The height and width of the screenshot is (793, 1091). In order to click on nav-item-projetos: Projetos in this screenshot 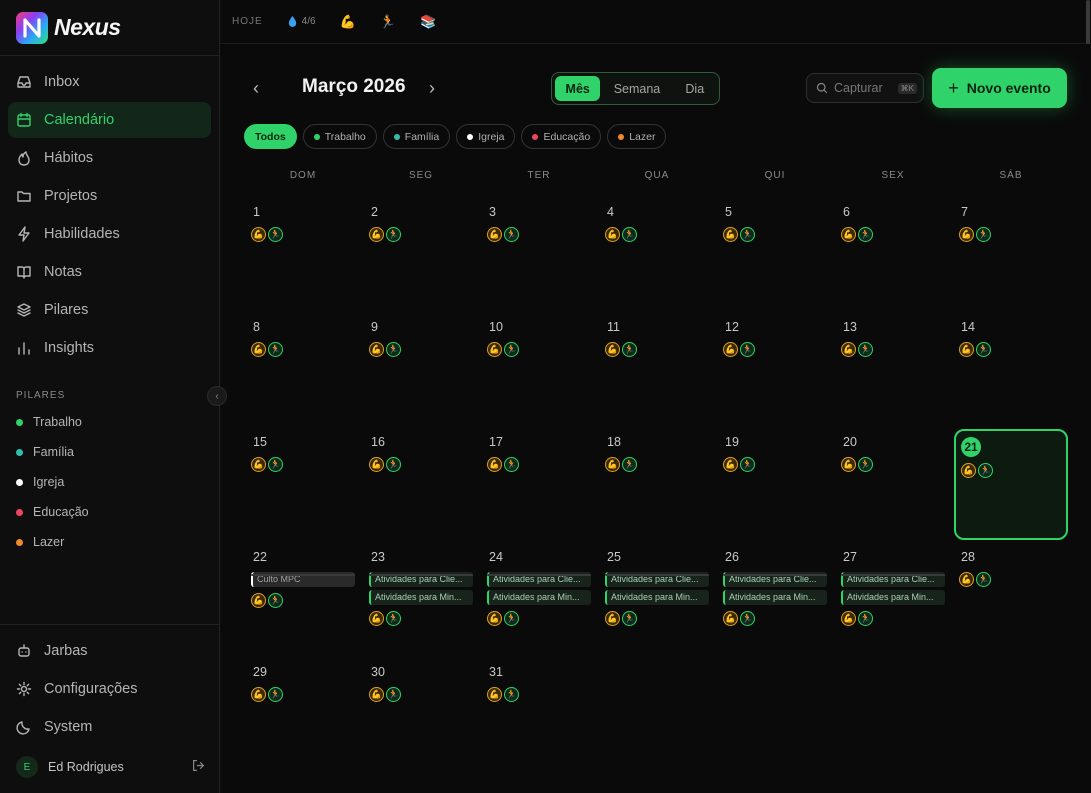, I will do `click(109, 196)`.